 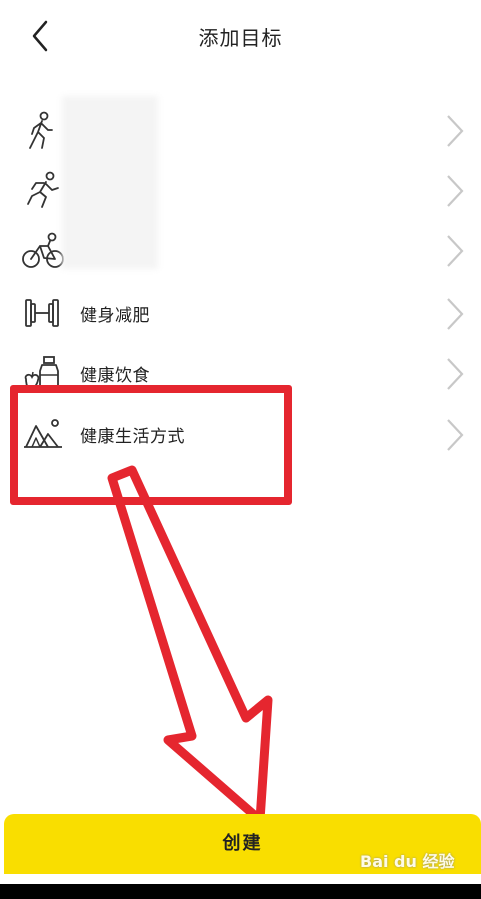 What do you see at coordinates (240, 313) in the screenshot?
I see `goal-item-fitness: 健身减肥` at bounding box center [240, 313].